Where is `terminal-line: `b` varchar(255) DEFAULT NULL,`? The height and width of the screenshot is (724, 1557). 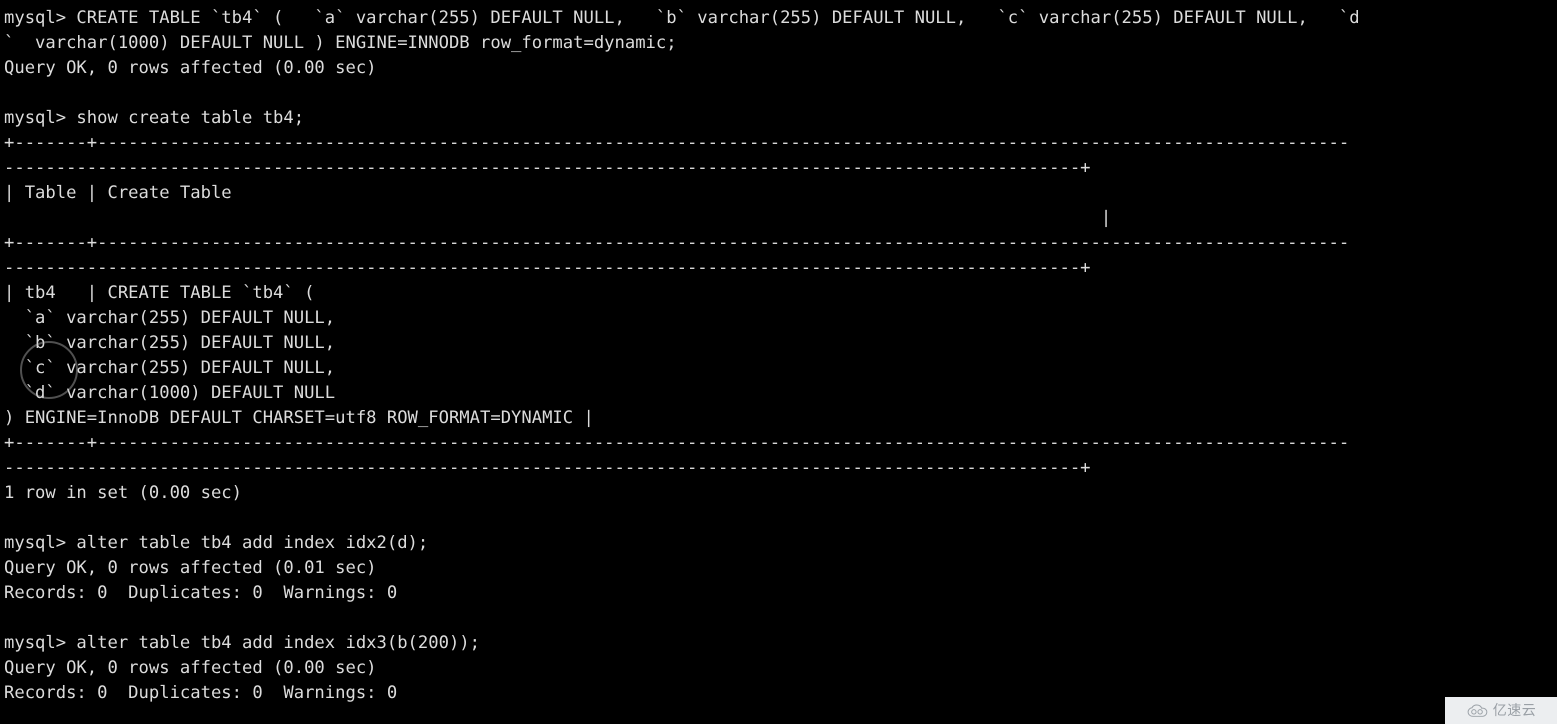 terminal-line: `b` varchar(255) DEFAULT NULL, is located at coordinates (170, 343).